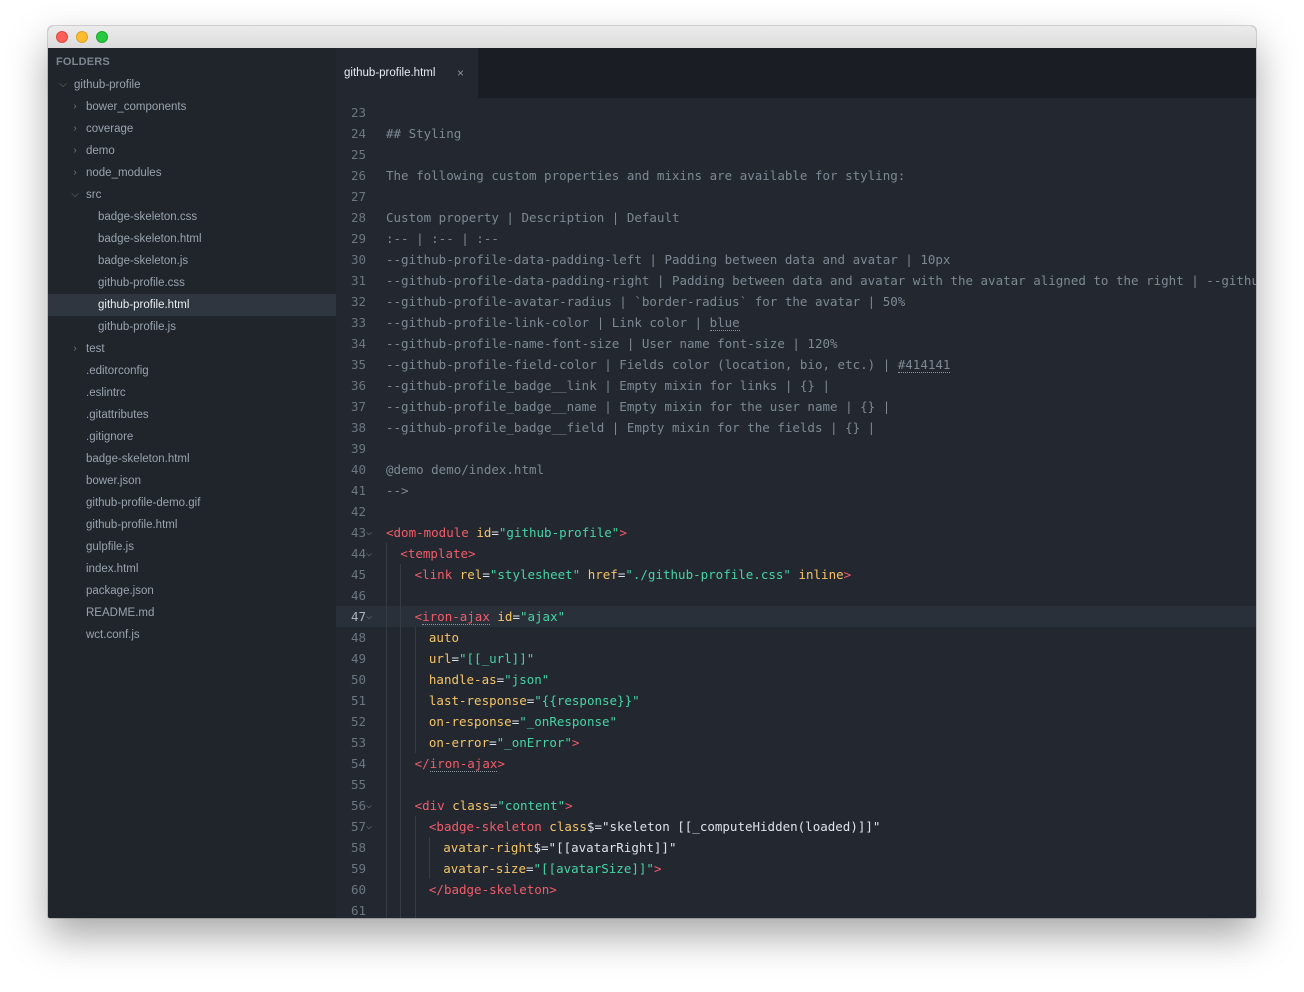 The height and width of the screenshot is (992, 1304). I want to click on code-line: 29:-- | :-- | :--, so click(796, 238).